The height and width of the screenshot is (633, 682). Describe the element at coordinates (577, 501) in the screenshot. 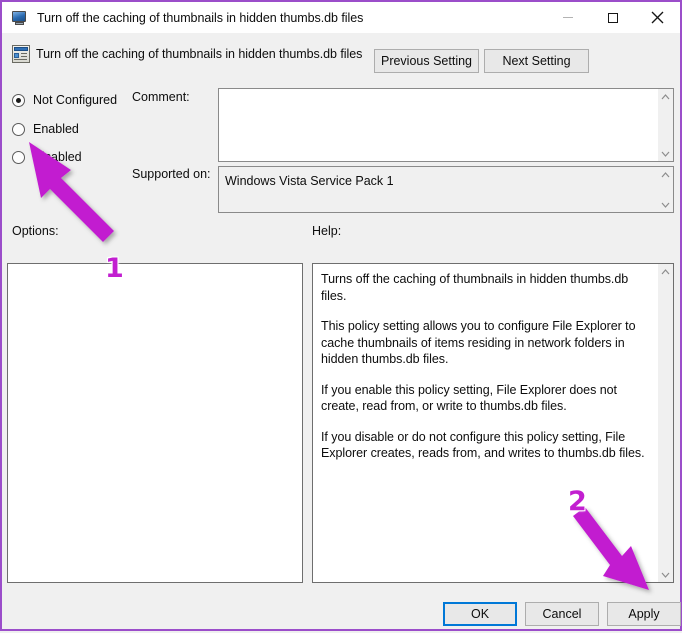

I see `annotation-number-2: 2` at that location.